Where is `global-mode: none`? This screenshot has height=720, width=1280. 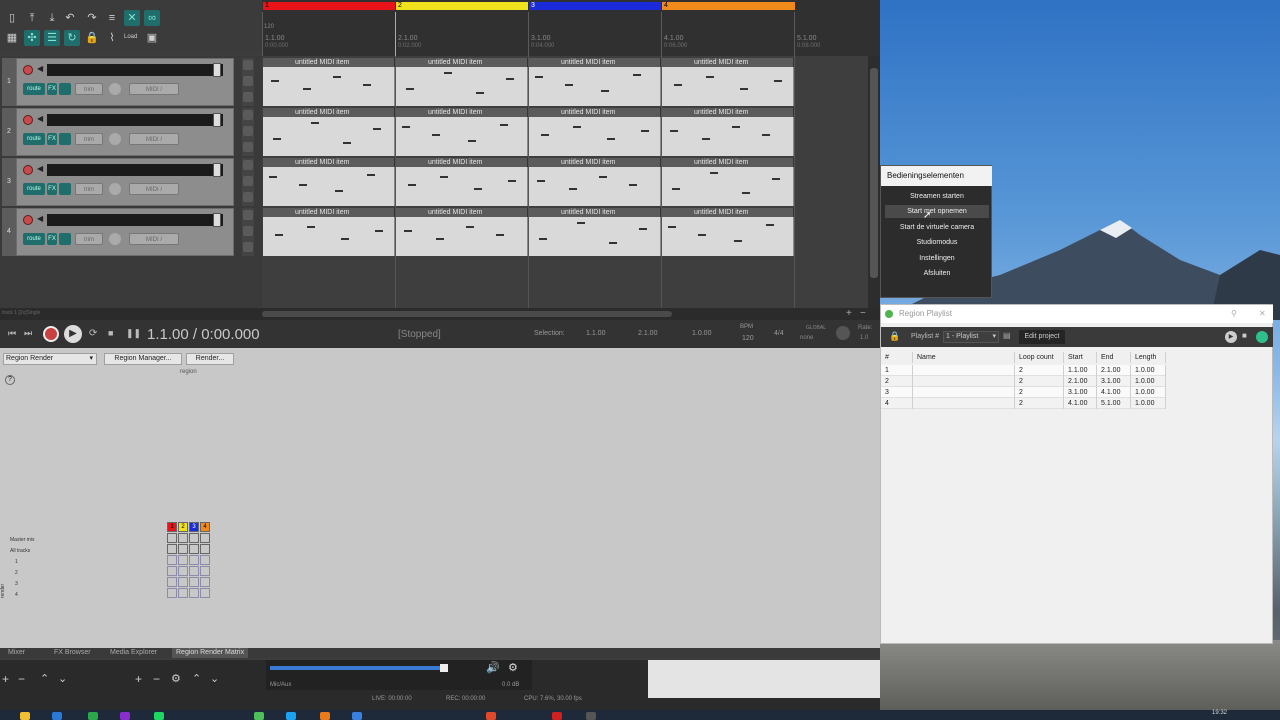
global-mode: none is located at coordinates (806, 338).